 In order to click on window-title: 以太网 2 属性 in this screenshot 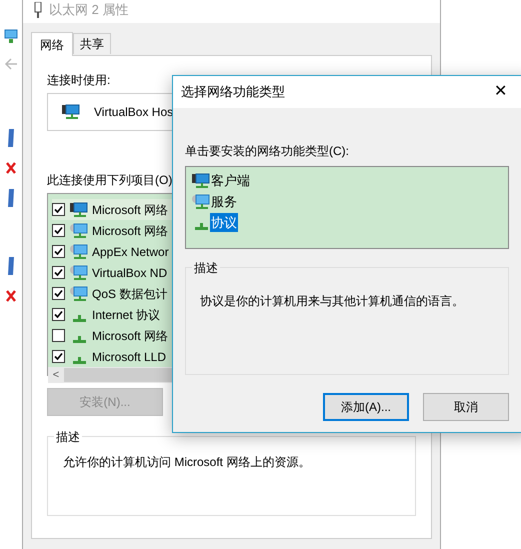, I will do `click(88, 10)`.